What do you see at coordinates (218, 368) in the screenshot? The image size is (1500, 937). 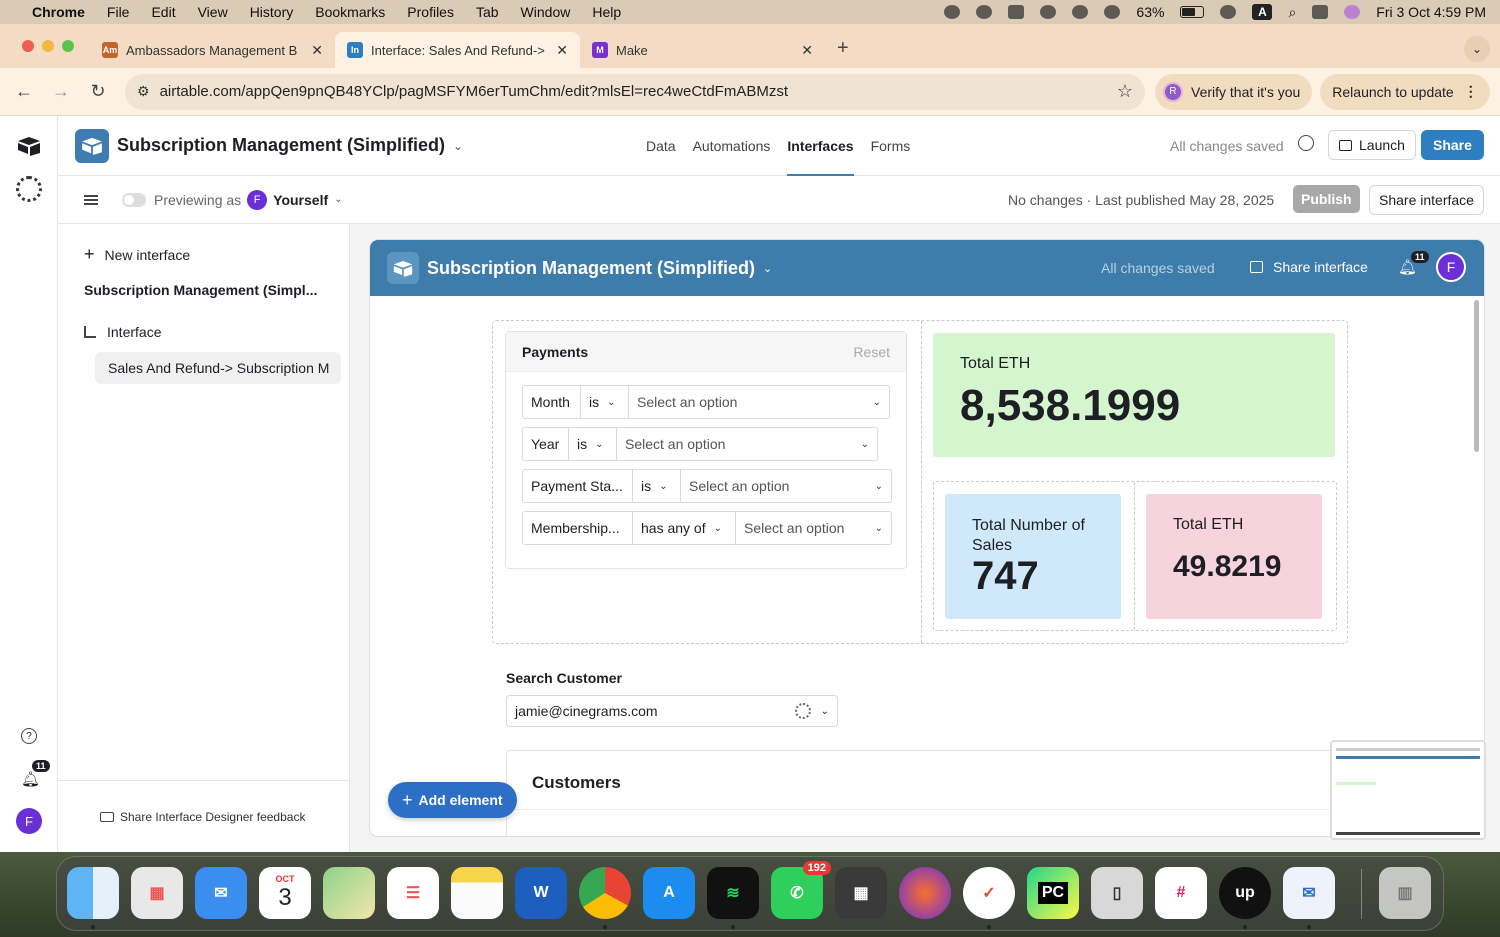 I see `sidebar-page-item: Sales And Refund-> Subscription M` at bounding box center [218, 368].